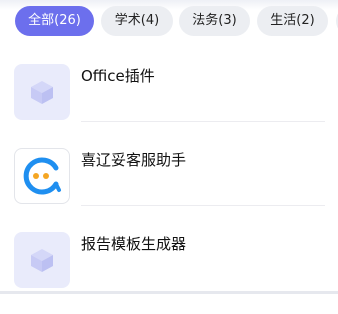 Image resolution: width=338 pixels, height=314 pixels. I want to click on plugin-title: Office插件, so click(118, 76).